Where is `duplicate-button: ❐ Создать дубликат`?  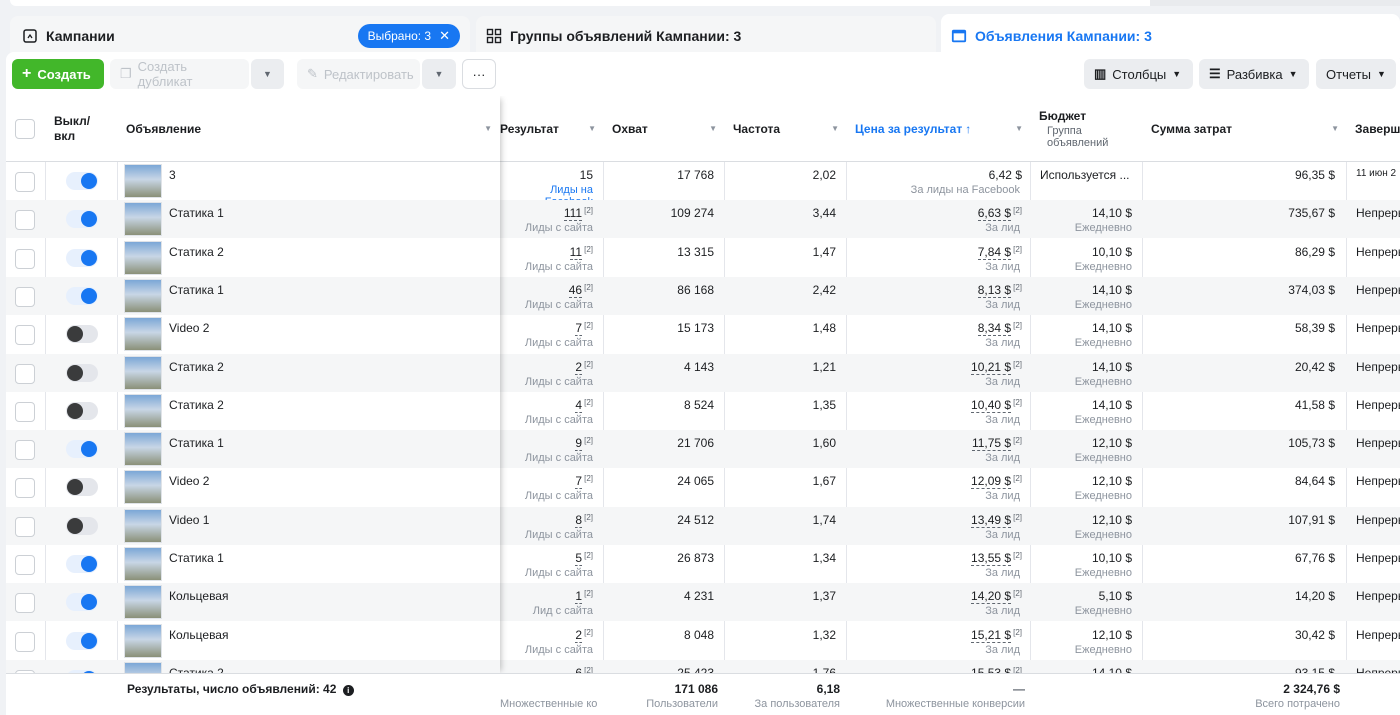 duplicate-button: ❐ Создать дубликат is located at coordinates (179, 74).